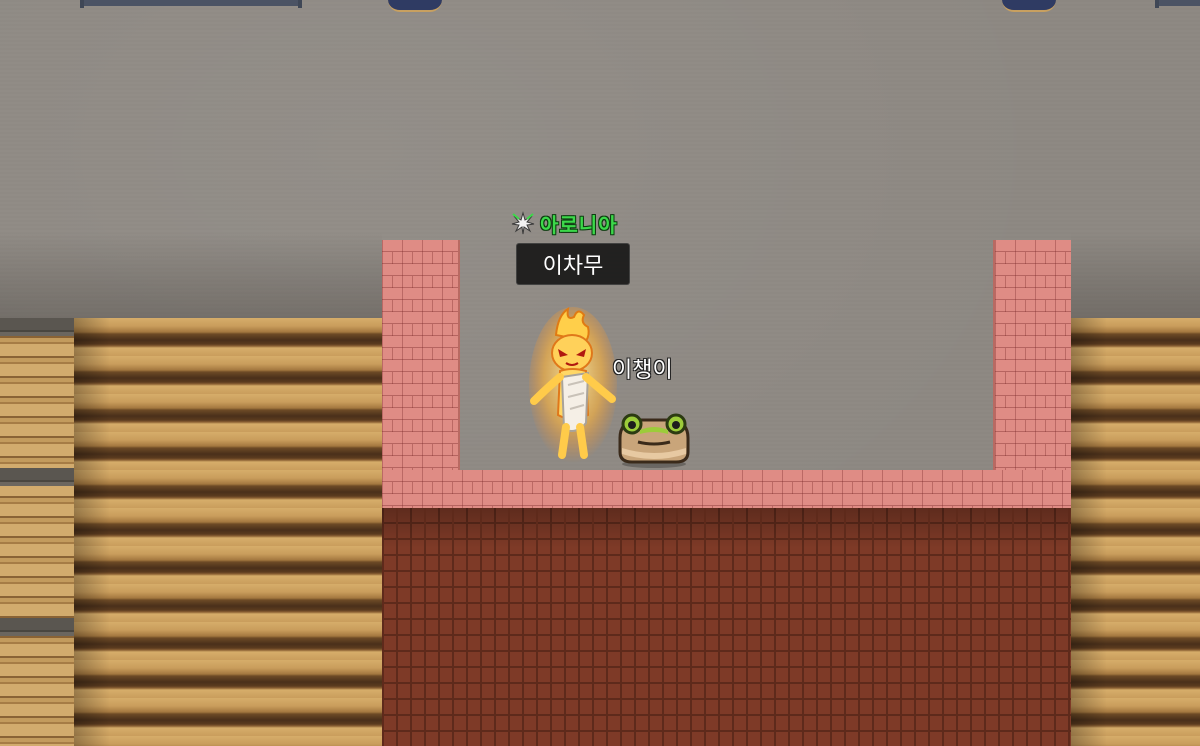  What do you see at coordinates (573, 385) in the screenshot?
I see `player-character` at bounding box center [573, 385].